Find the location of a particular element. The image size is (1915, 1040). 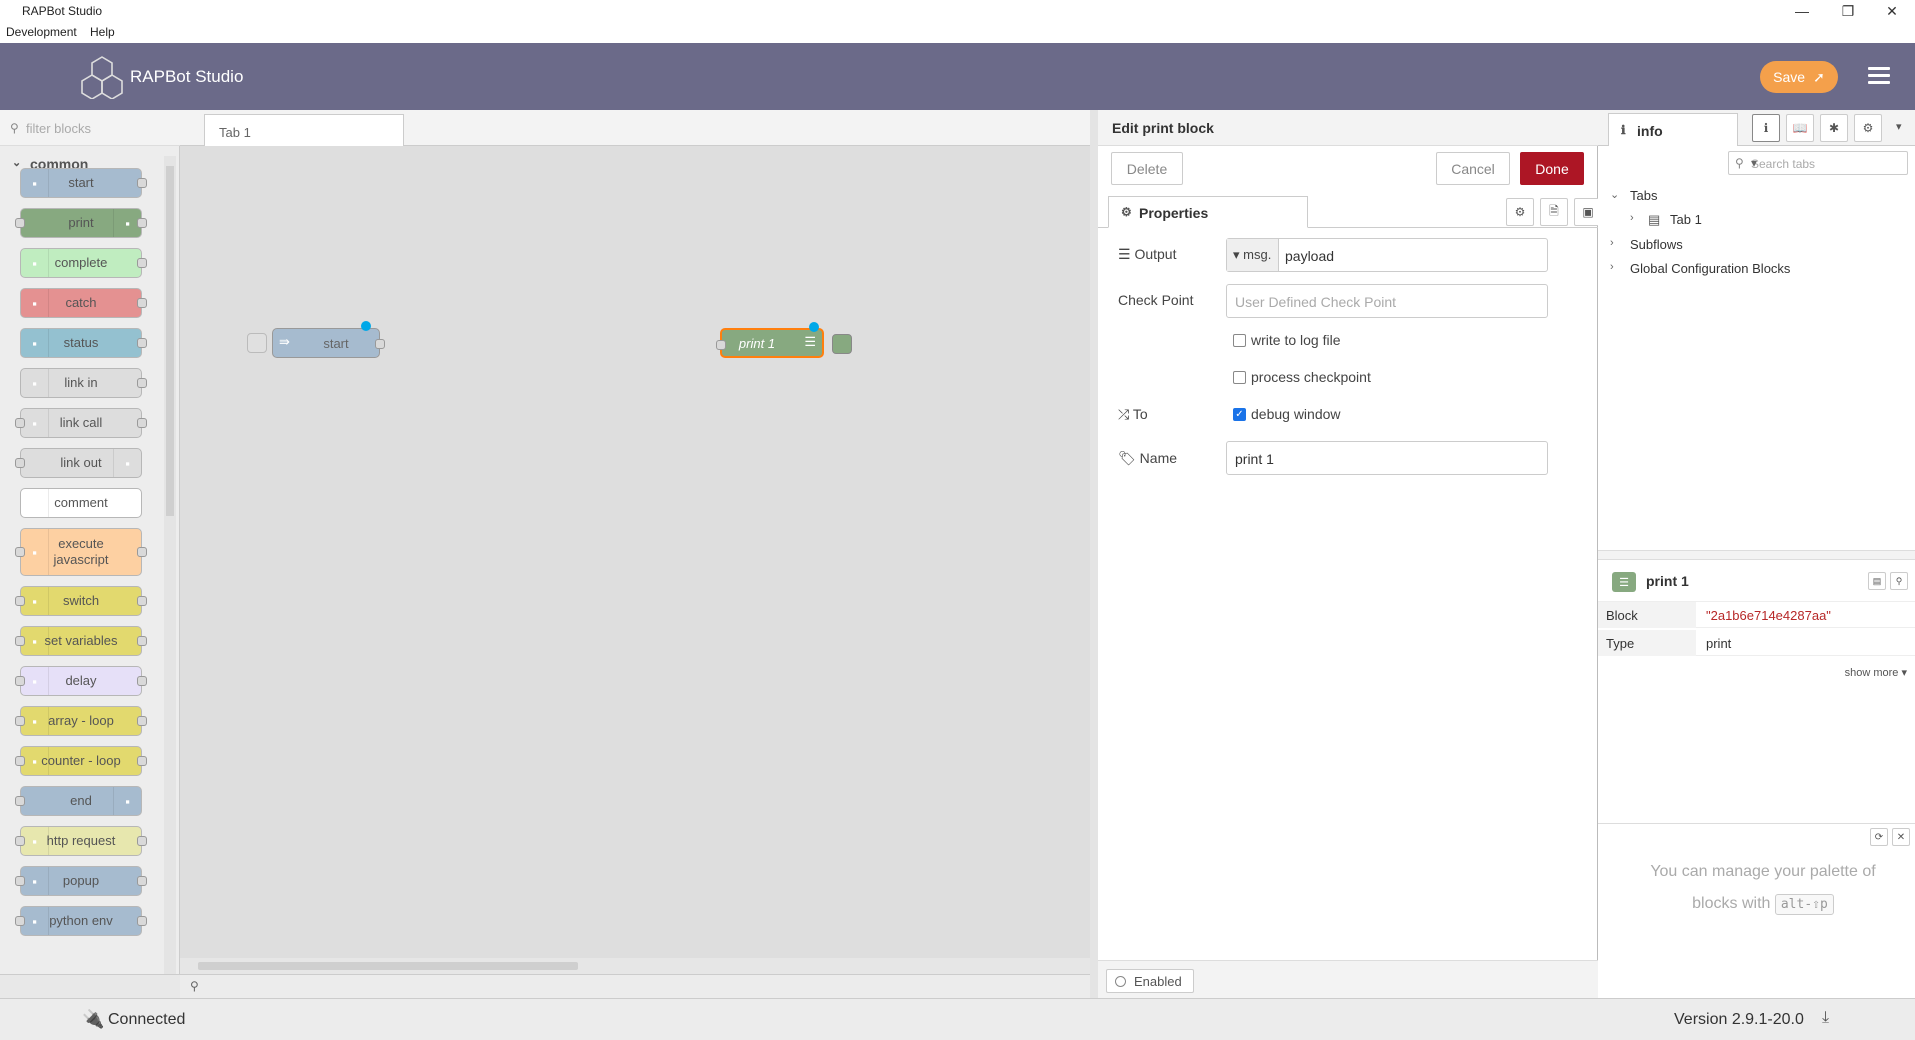

tree-tabs: ⌄ Tabs is located at coordinates (1633, 195).